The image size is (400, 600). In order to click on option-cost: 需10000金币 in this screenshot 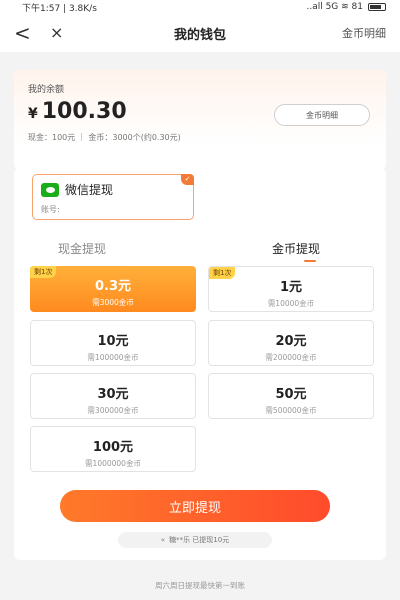, I will do `click(291, 303)`.